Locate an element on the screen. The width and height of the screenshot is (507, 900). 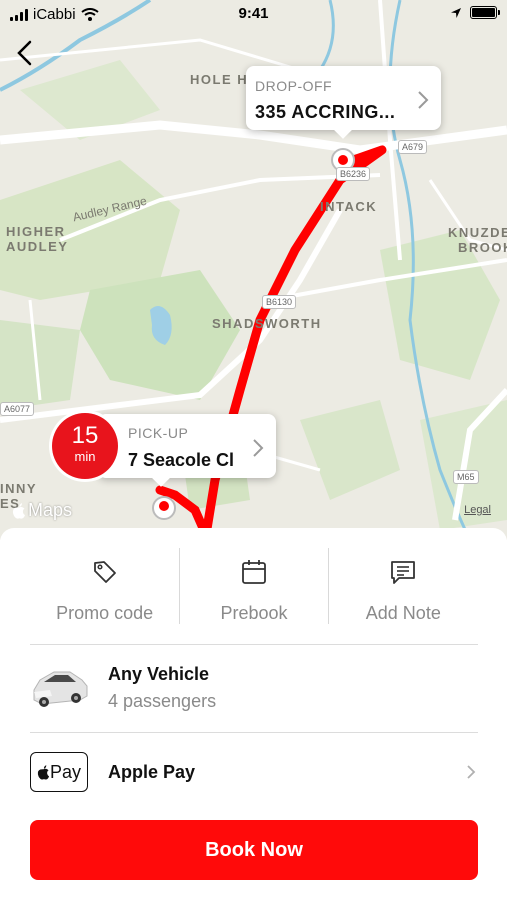
eta-value: 15 is located at coordinates (85, 435).